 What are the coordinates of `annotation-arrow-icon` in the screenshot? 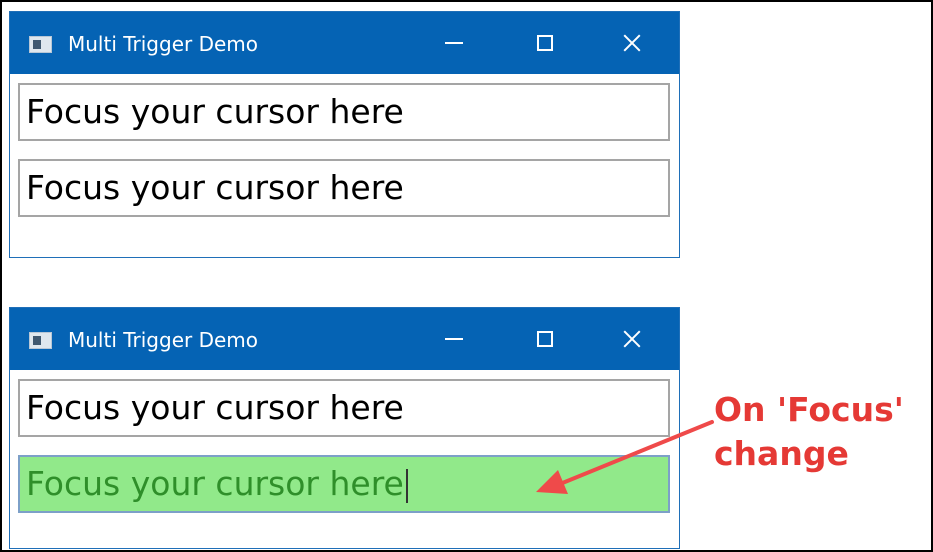 It's located at (625, 457).